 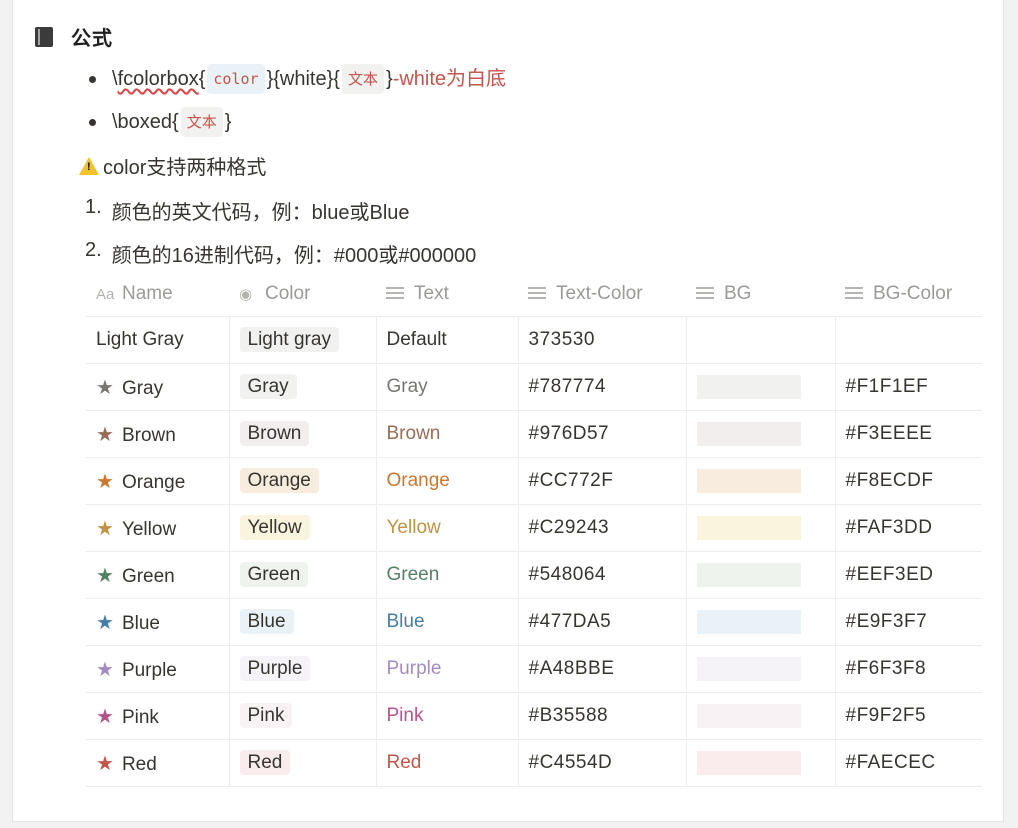 What do you see at coordinates (908, 669) in the screenshot?
I see `bg-color-cell: #F6F3F8` at bounding box center [908, 669].